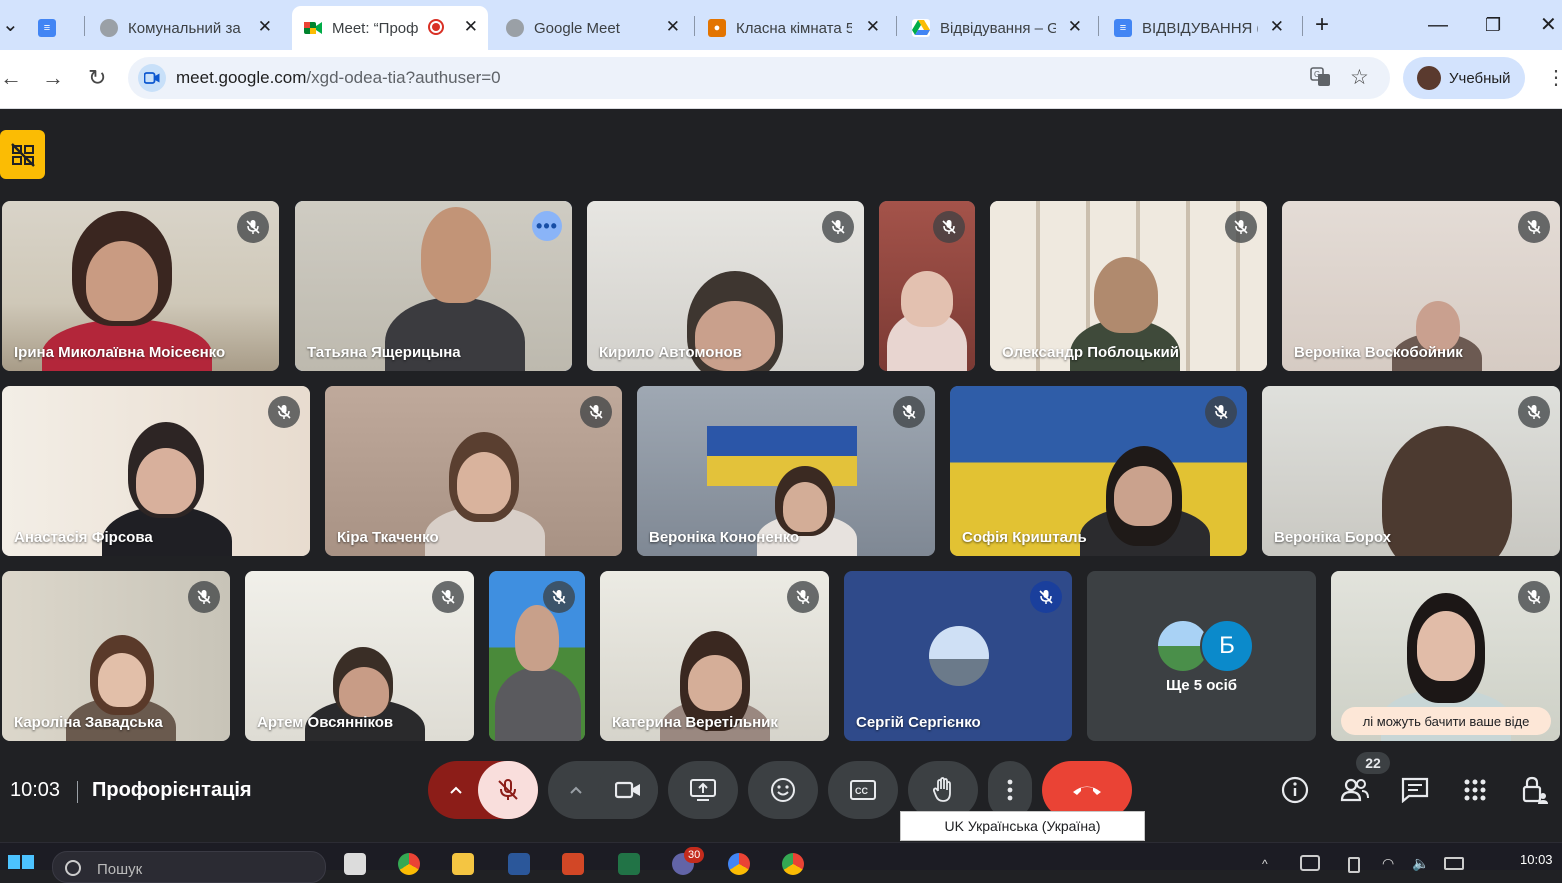 Image resolution: width=1562 pixels, height=883 pixels. I want to click on audio-options-chevron-icon, so click(456, 790).